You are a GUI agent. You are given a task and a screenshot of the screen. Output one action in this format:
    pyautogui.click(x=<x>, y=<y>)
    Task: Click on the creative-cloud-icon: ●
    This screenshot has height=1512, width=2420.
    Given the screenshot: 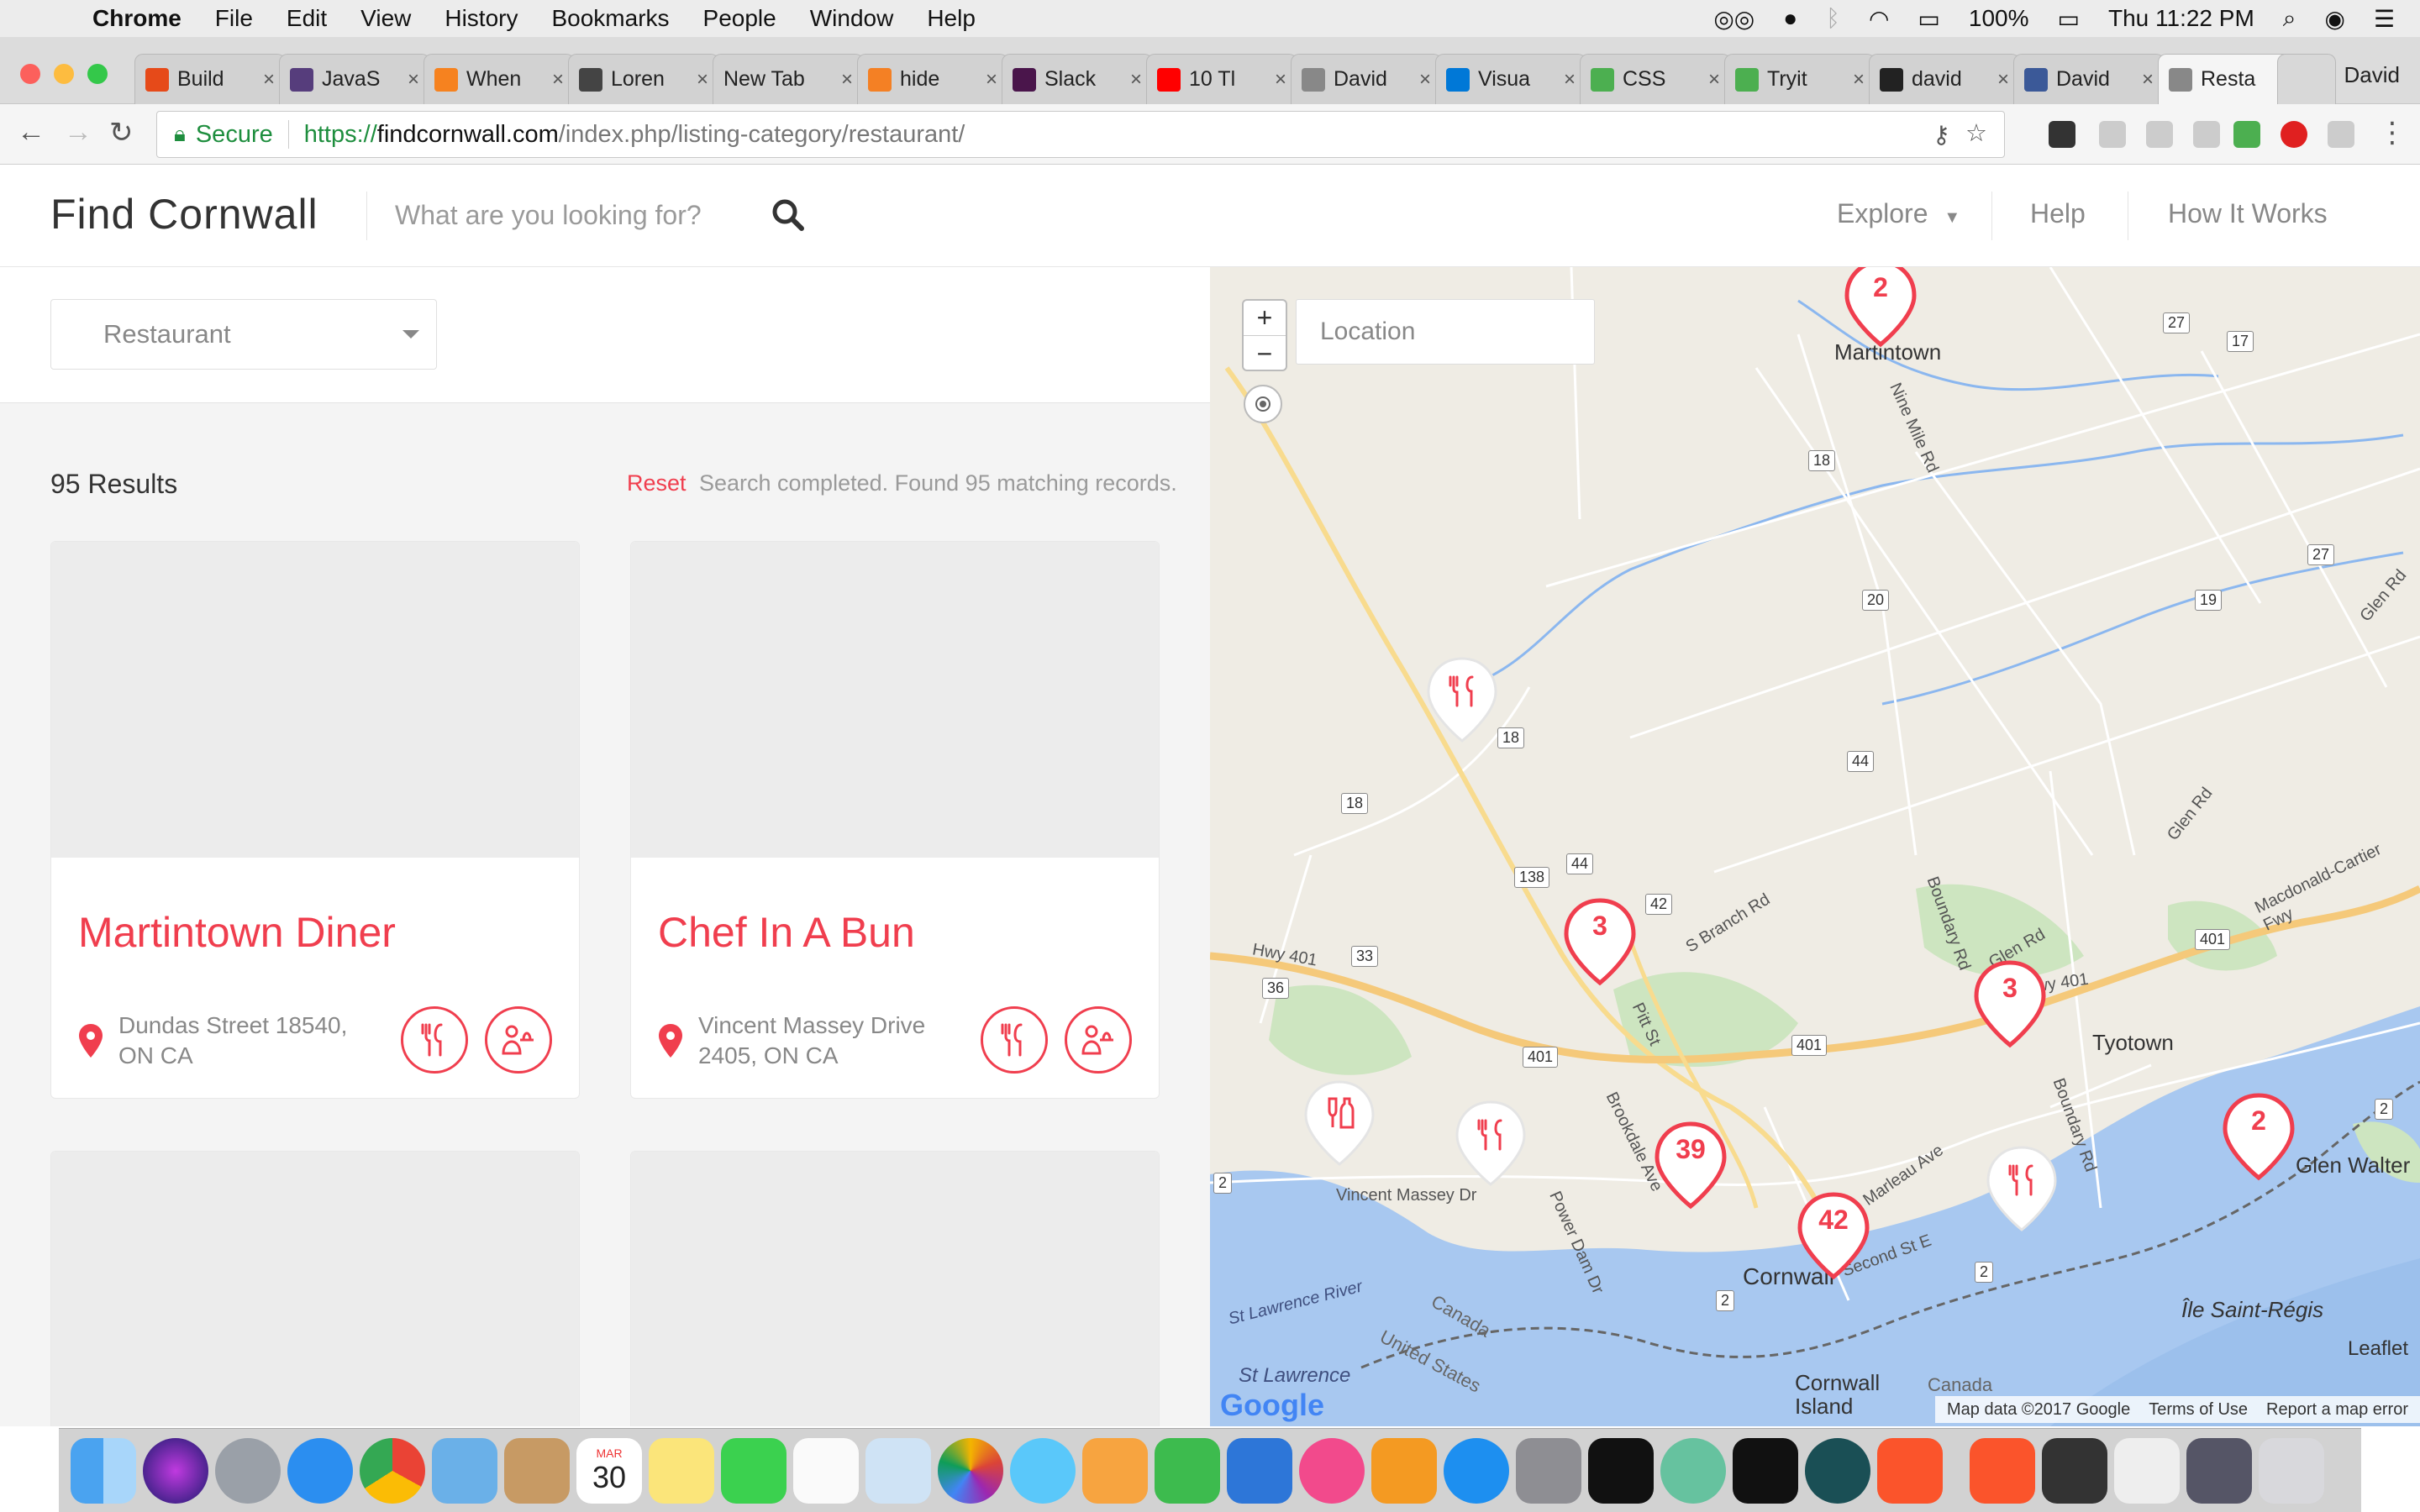 What is the action you would take?
    pyautogui.click(x=1790, y=18)
    